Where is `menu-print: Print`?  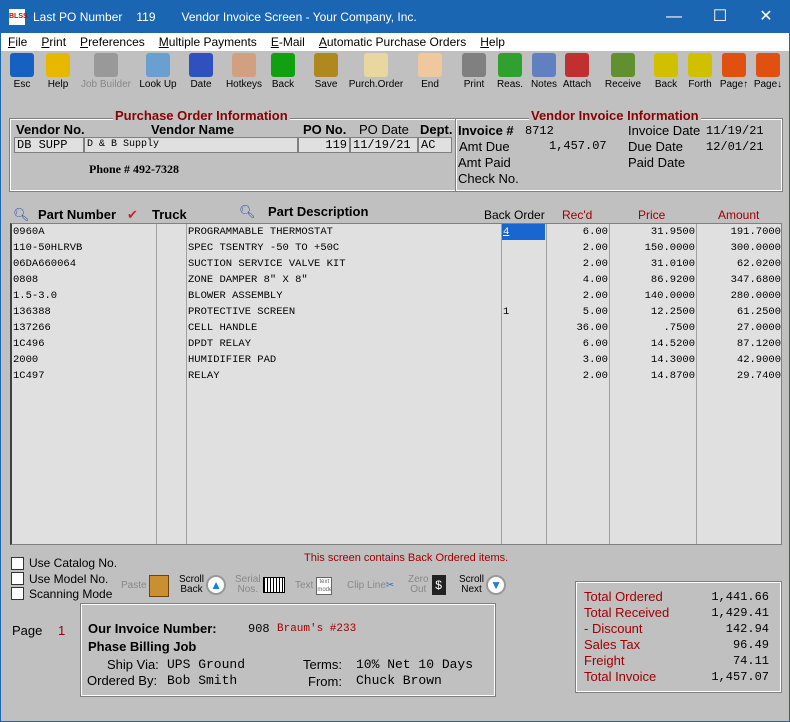
menu-print: Print is located at coordinates (53, 42).